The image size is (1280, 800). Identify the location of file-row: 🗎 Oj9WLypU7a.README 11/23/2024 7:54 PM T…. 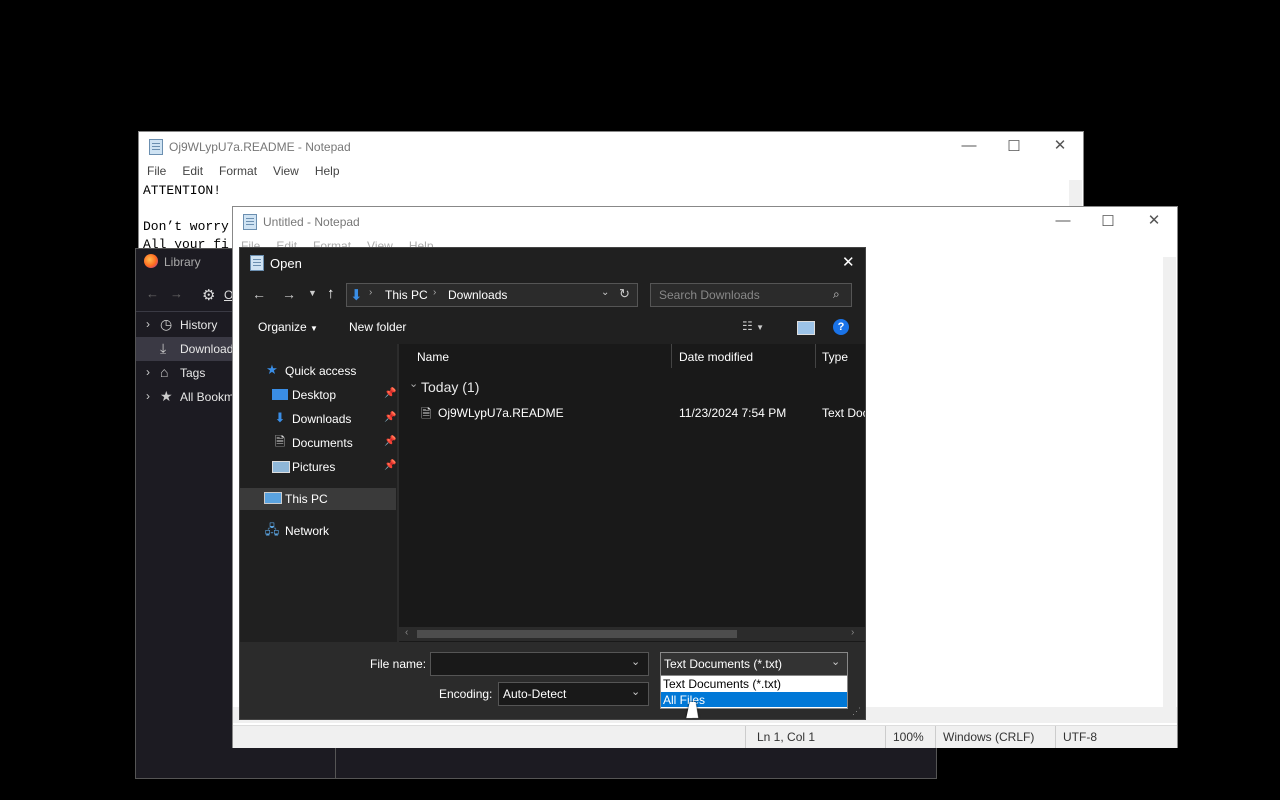
(632, 413).